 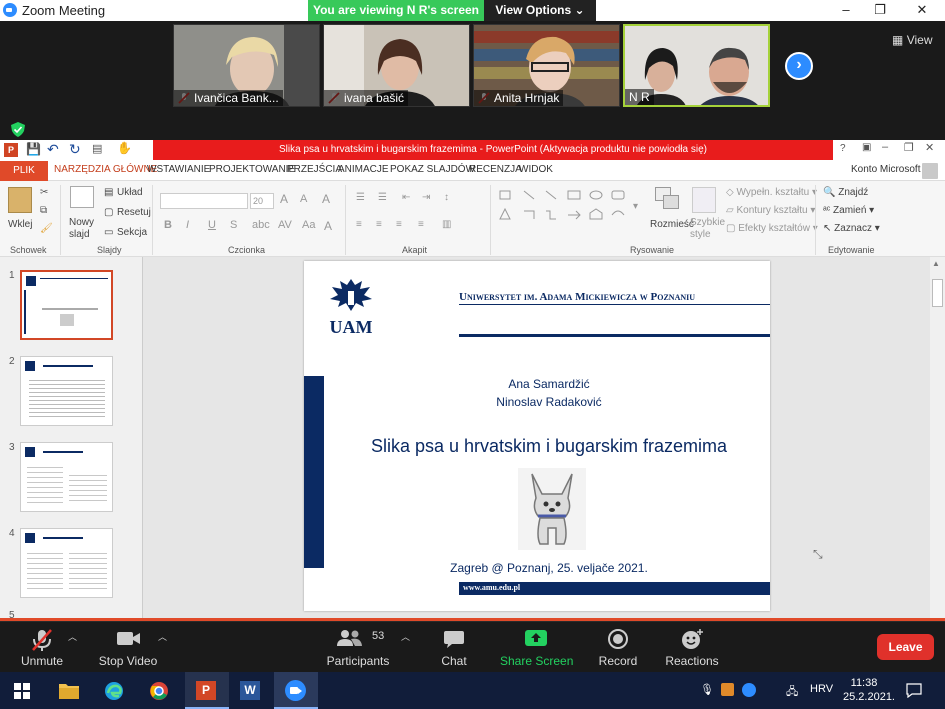 I want to click on chat-button: Chat, so click(x=454, y=647).